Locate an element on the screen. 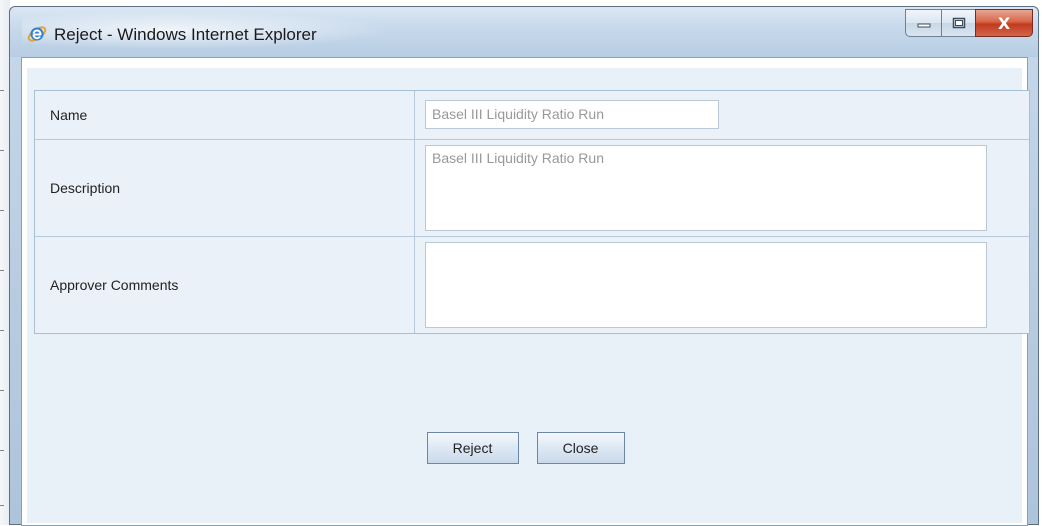  form-row-name: Name Basel III Liquidity Ratio Run is located at coordinates (532, 115).